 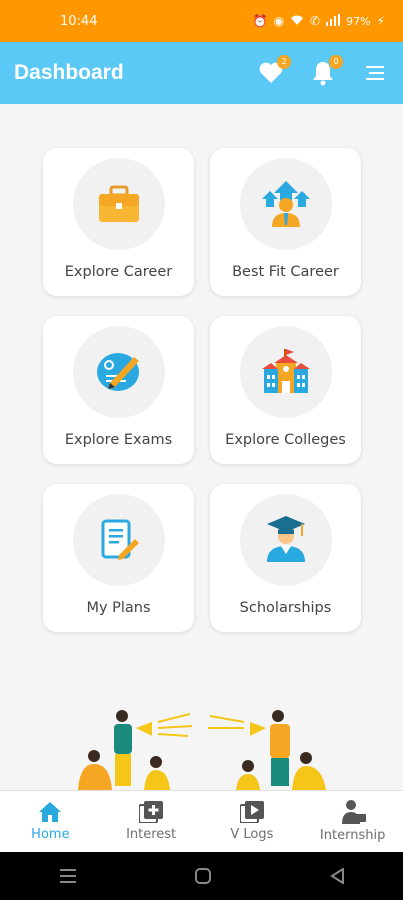 I want to click on nav-label: Home, so click(x=50, y=834).